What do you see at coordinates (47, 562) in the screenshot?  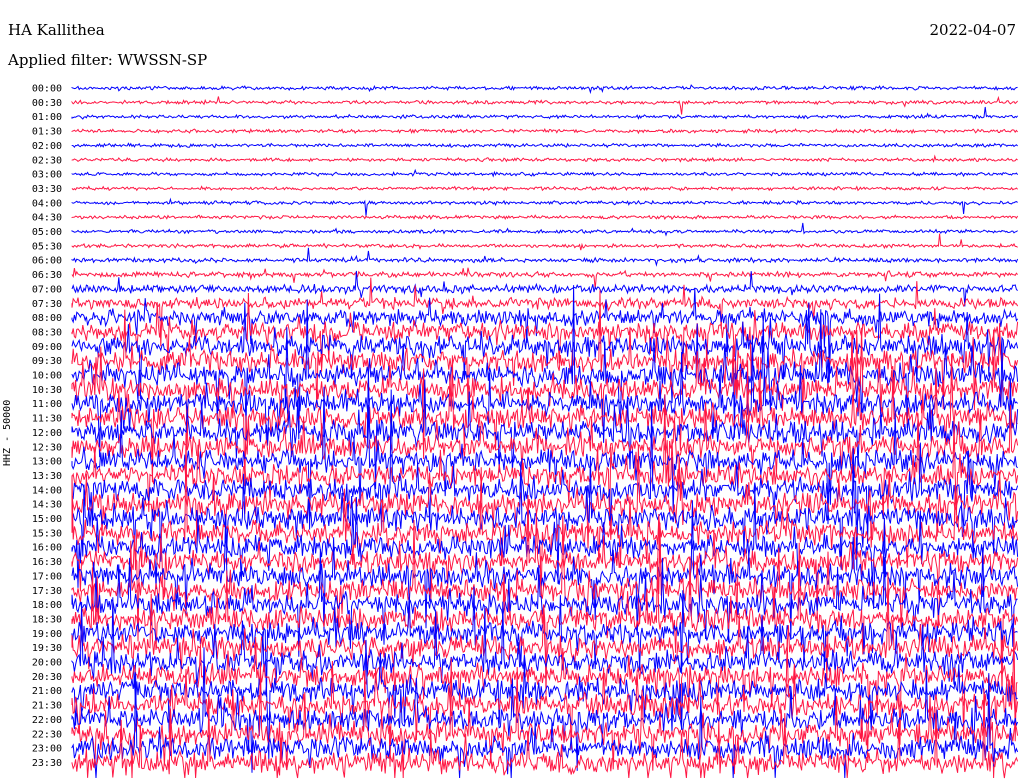 I see `time-tick-label: 16:30` at bounding box center [47, 562].